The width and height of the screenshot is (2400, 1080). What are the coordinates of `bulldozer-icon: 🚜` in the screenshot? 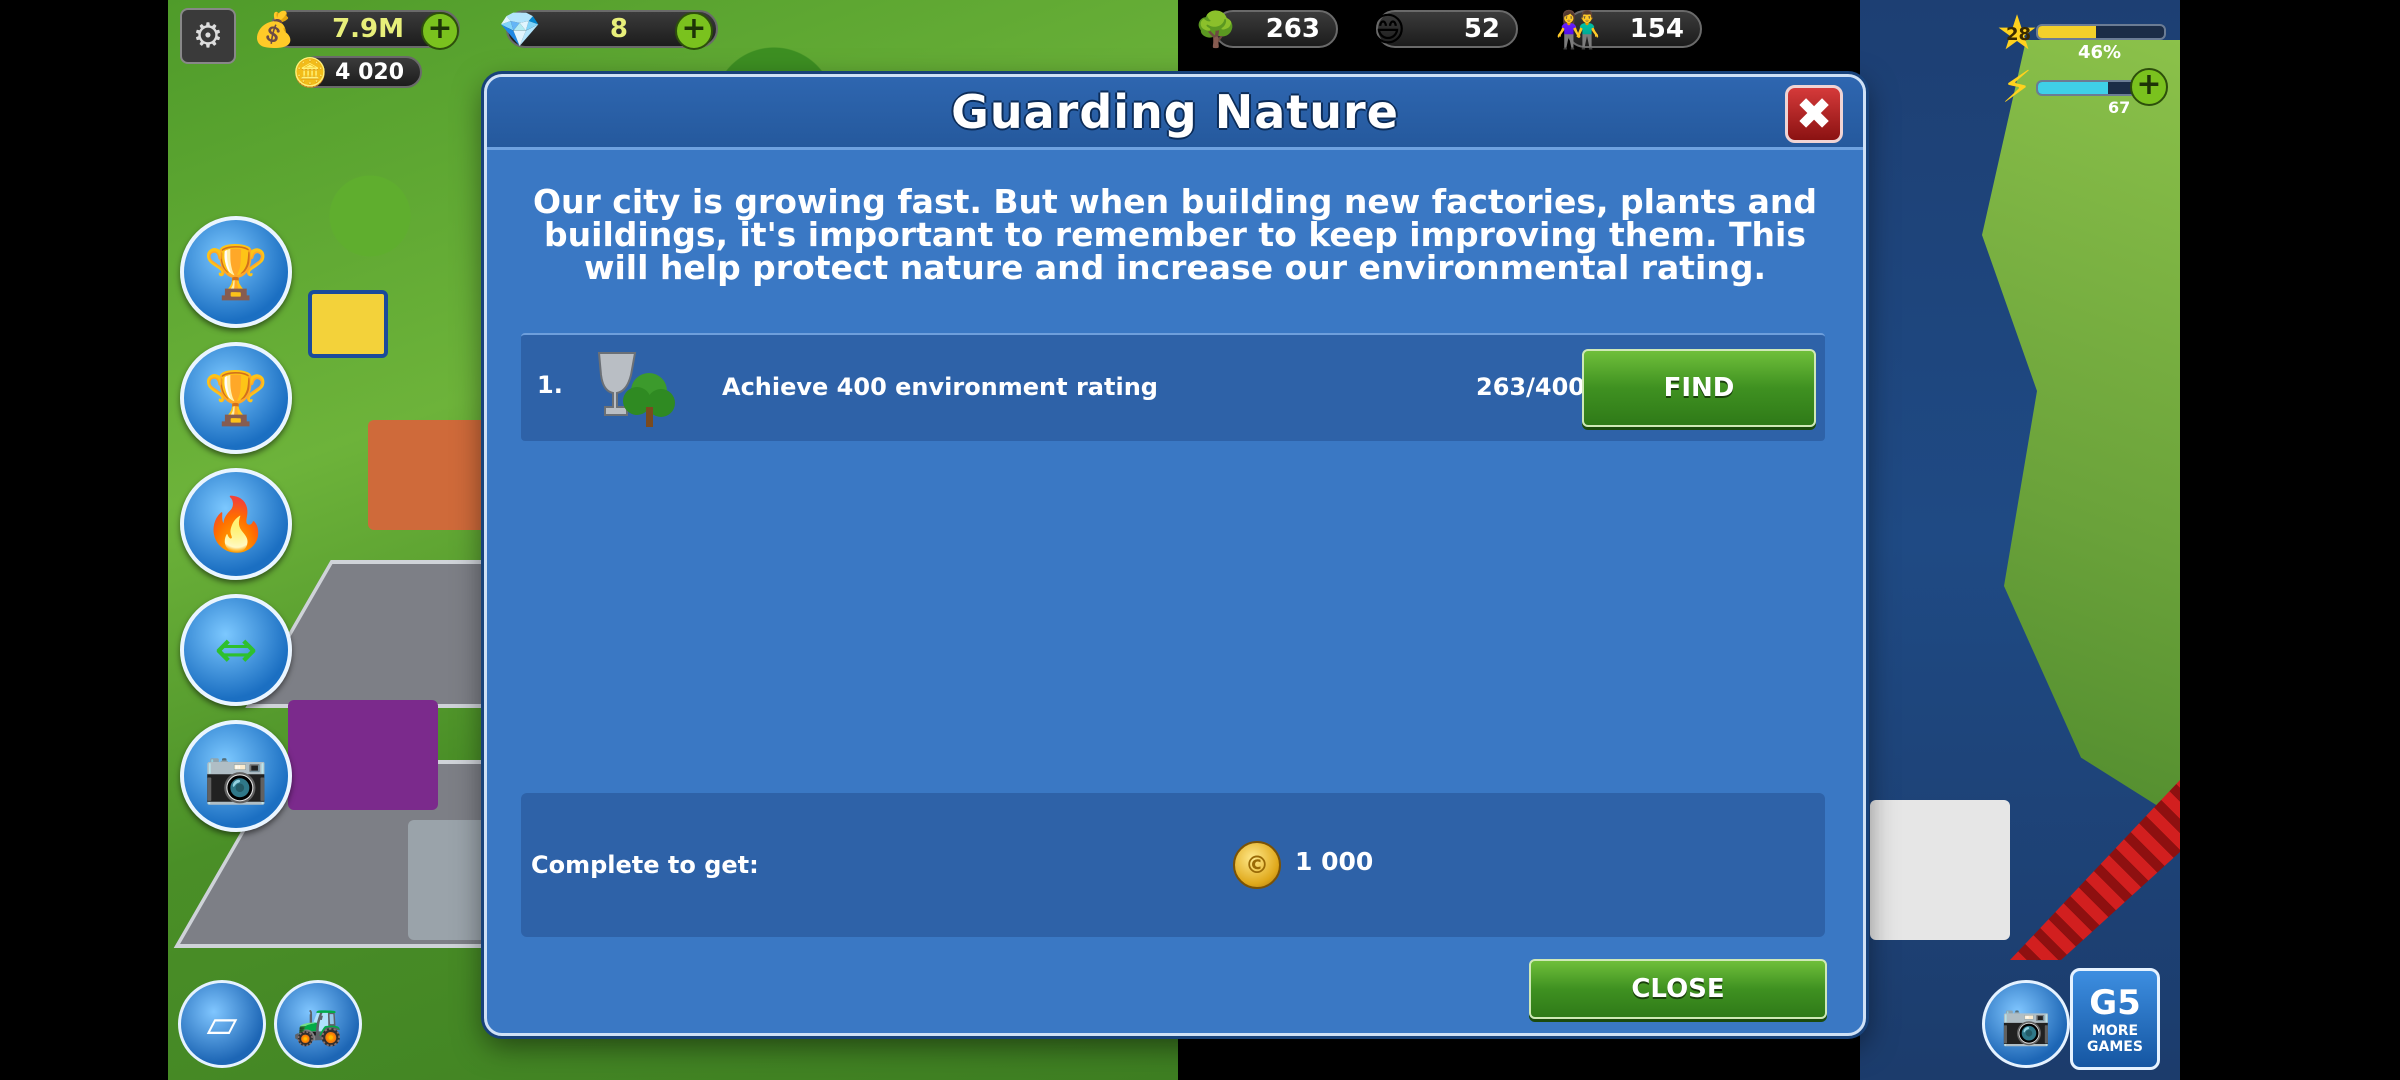 It's located at (318, 1024).